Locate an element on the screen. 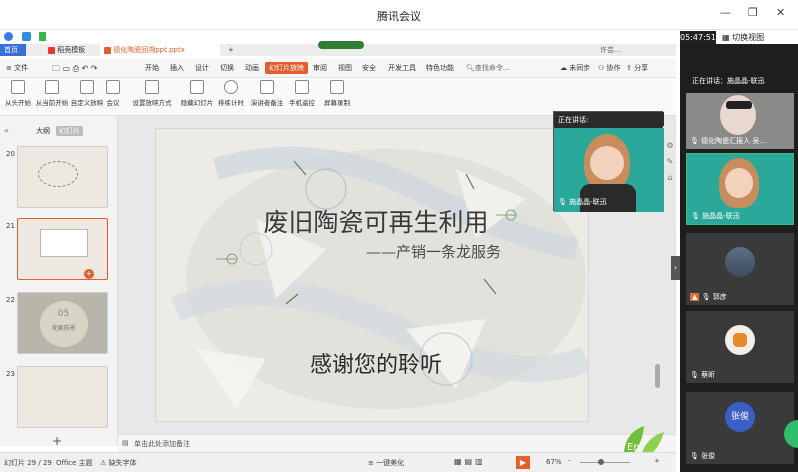 This screenshot has height=472, width=798. menu-slideshow: 幻灯片放映 is located at coordinates (286, 68).